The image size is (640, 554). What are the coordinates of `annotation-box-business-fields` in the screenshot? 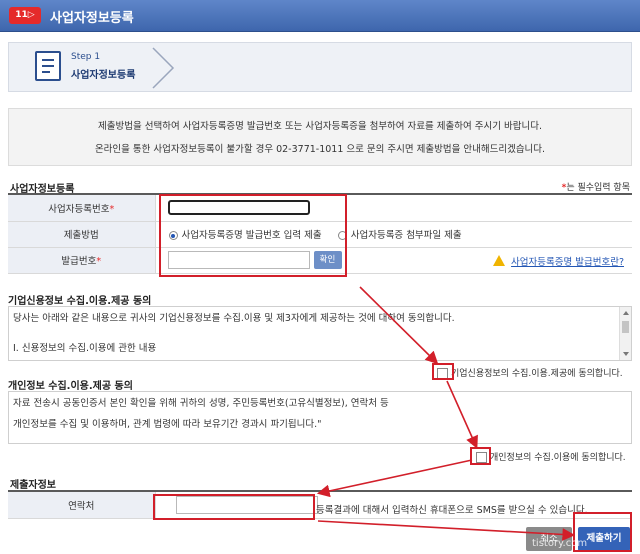 It's located at (253, 235).